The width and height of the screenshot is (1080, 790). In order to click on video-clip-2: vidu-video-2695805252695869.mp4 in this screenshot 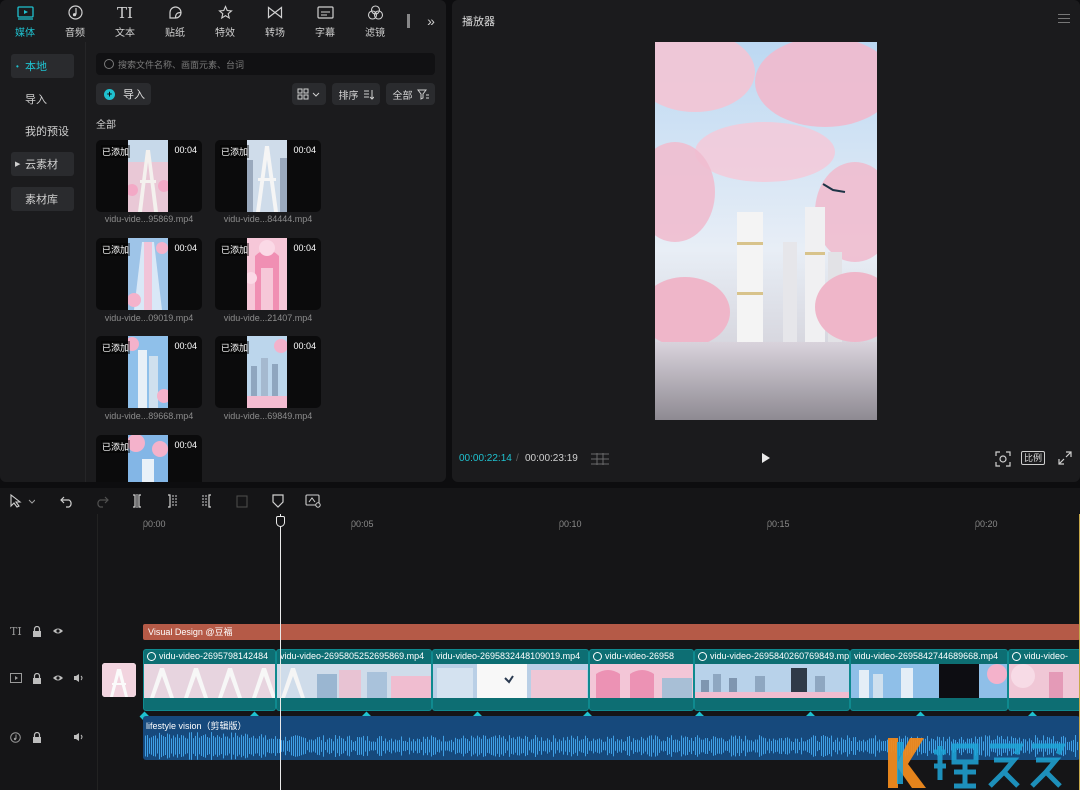, I will do `click(354, 680)`.